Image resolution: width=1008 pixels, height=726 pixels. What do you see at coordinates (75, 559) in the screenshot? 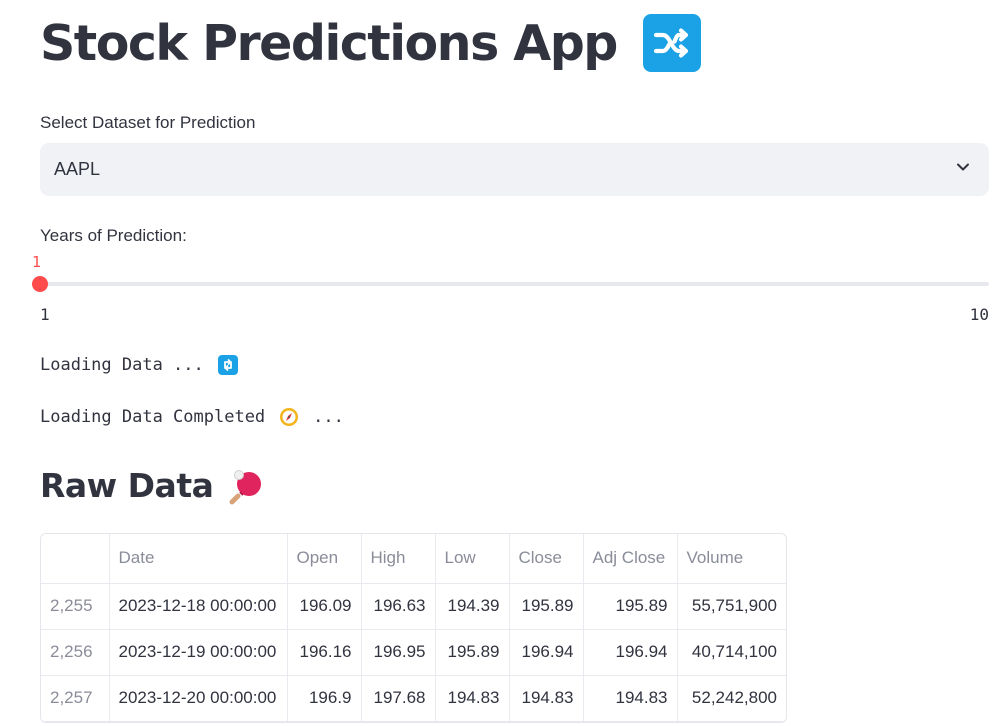
I see `column-header-index` at bounding box center [75, 559].